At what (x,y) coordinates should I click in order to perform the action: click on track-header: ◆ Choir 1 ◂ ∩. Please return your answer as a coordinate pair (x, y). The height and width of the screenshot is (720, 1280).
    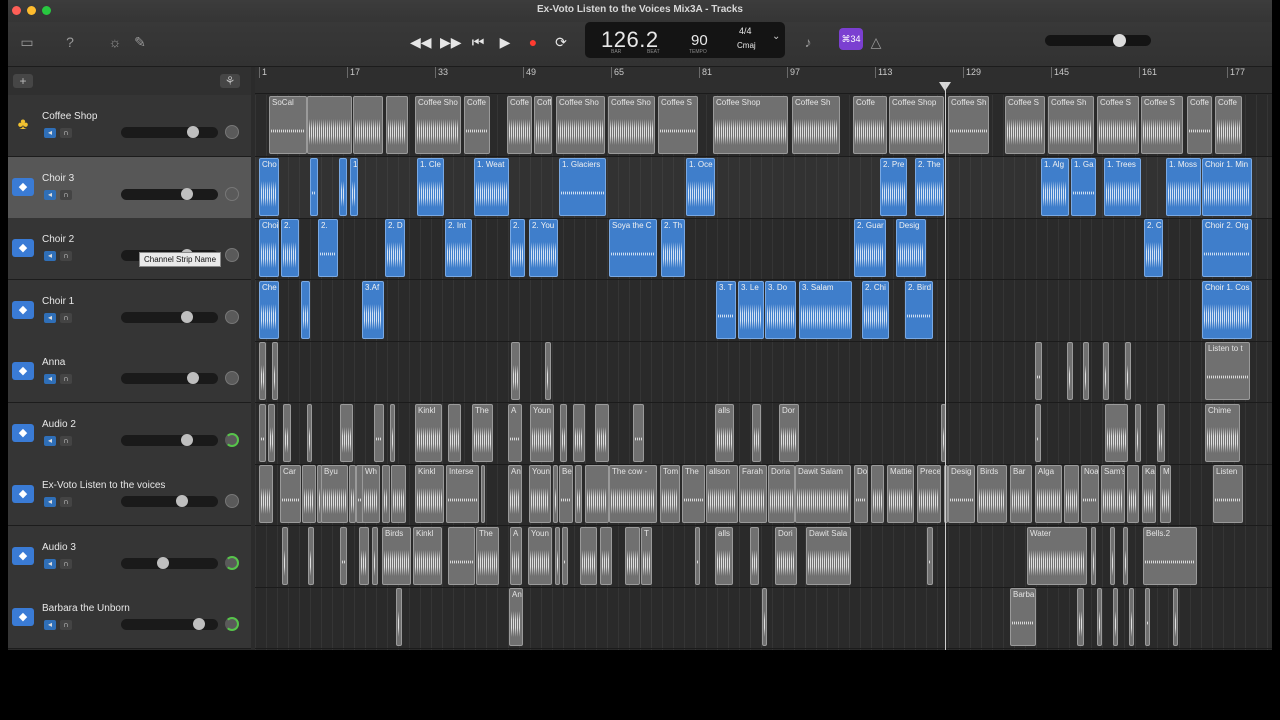
    Looking at the image, I should click on (129, 311).